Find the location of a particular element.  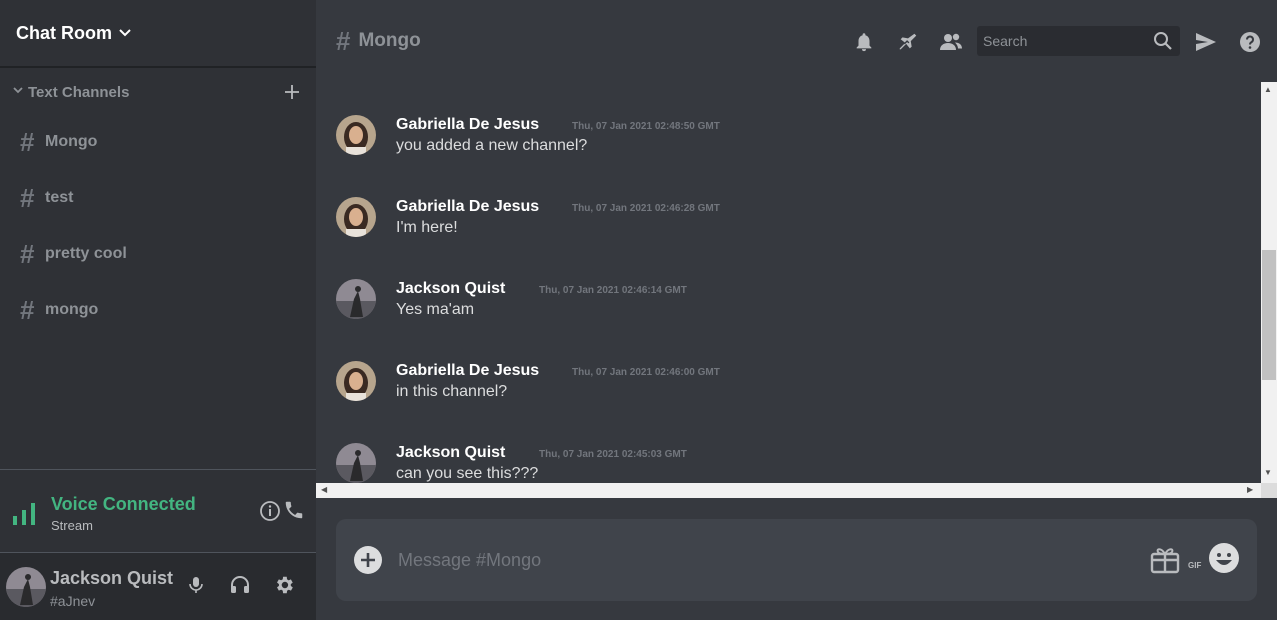

gear-icon is located at coordinates (284, 585).